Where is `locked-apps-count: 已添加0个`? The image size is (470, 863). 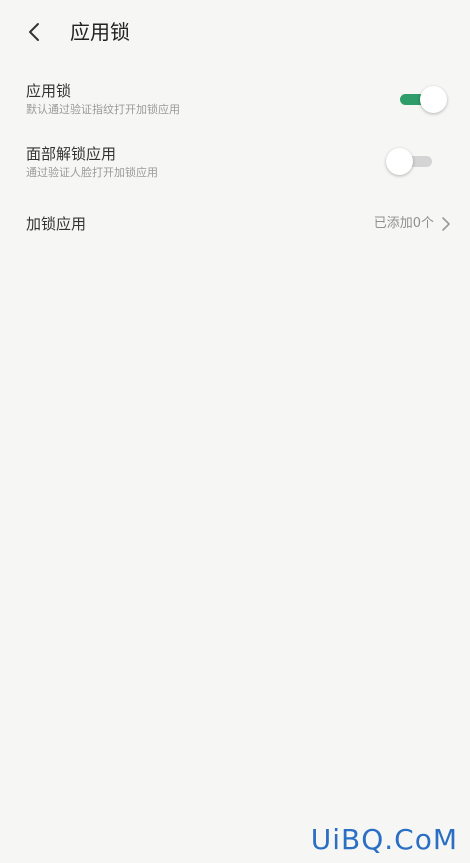
locked-apps-count: 已添加0个 is located at coordinates (403, 223).